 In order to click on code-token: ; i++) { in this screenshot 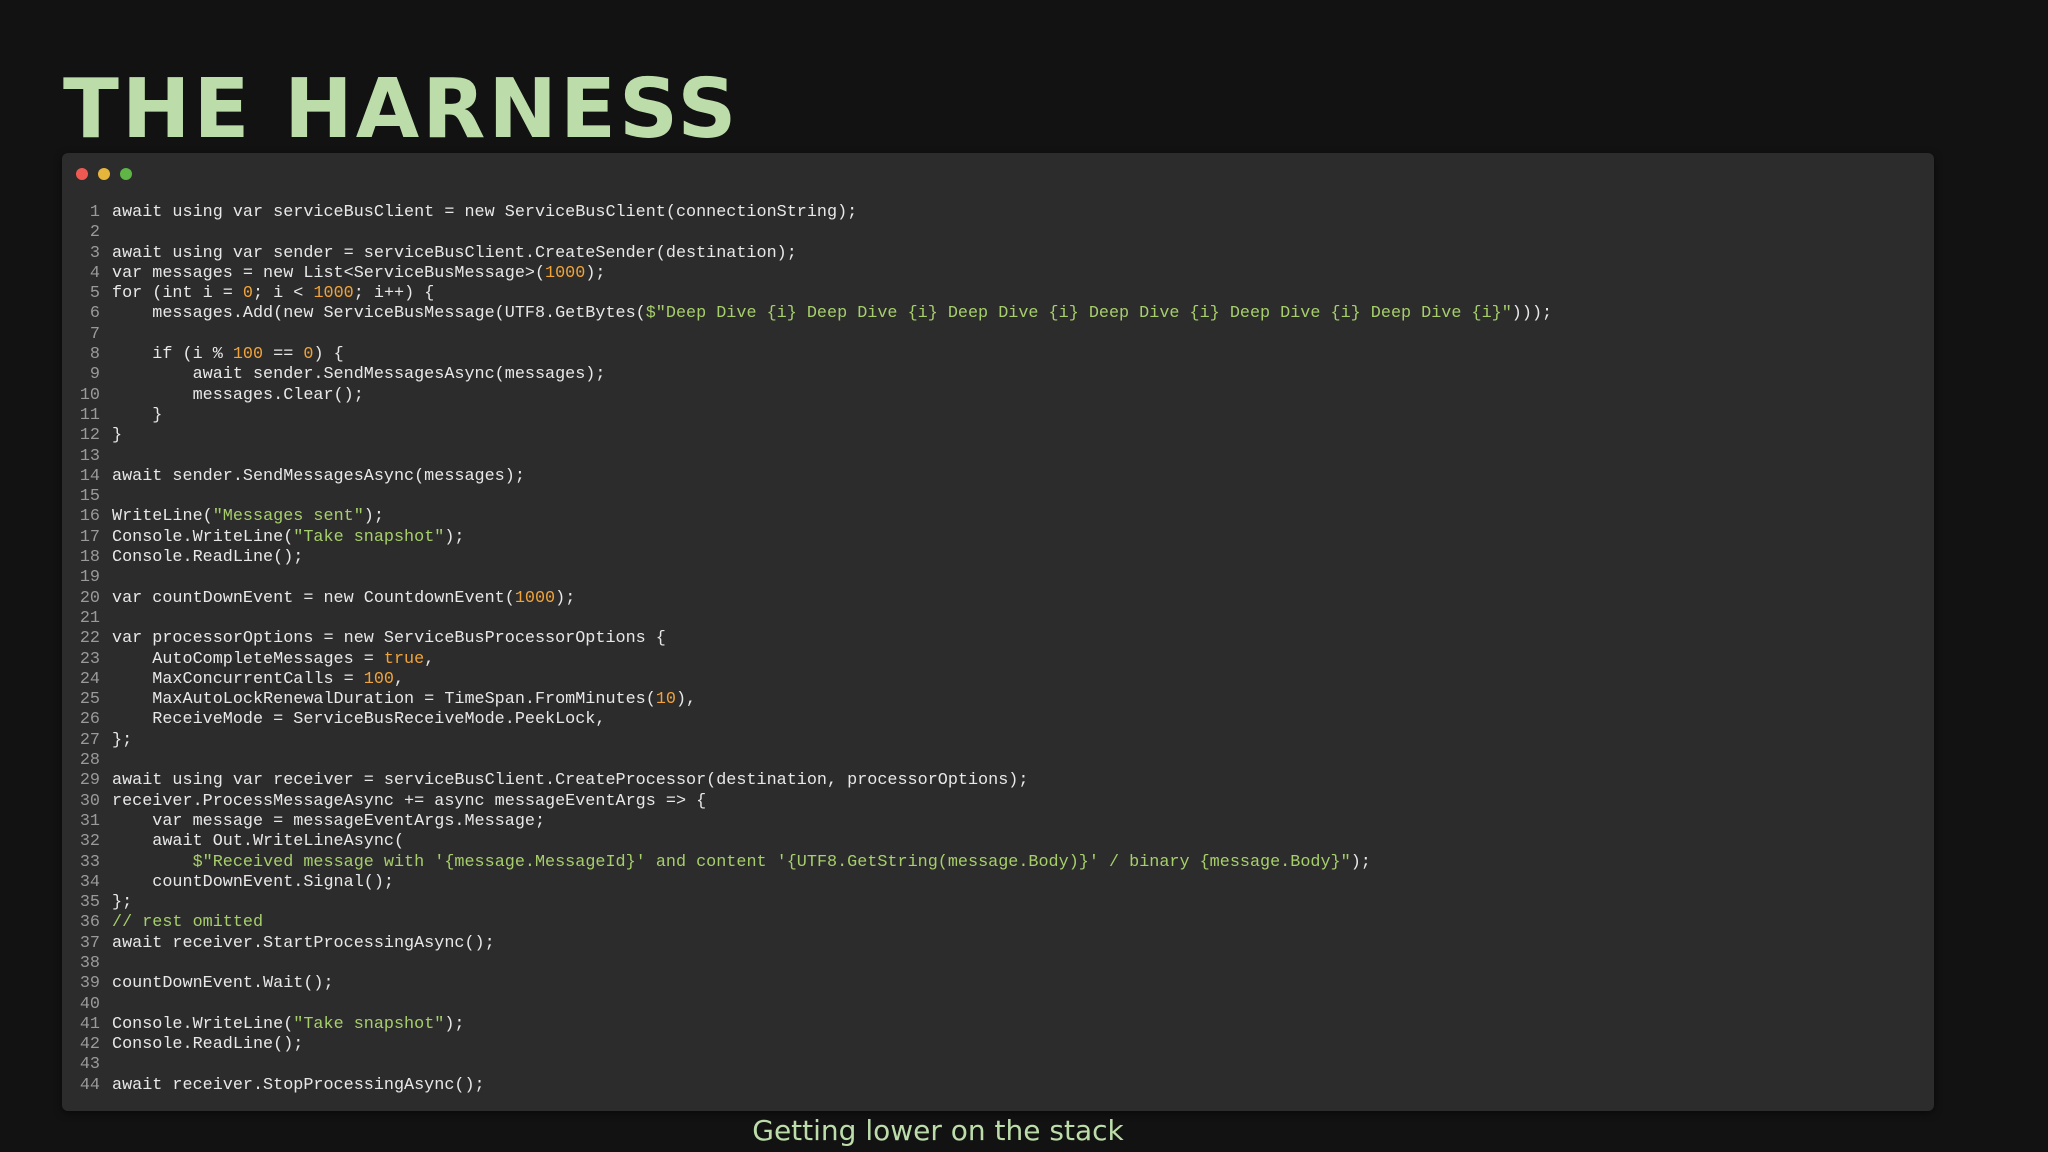, I will do `click(394, 294)`.